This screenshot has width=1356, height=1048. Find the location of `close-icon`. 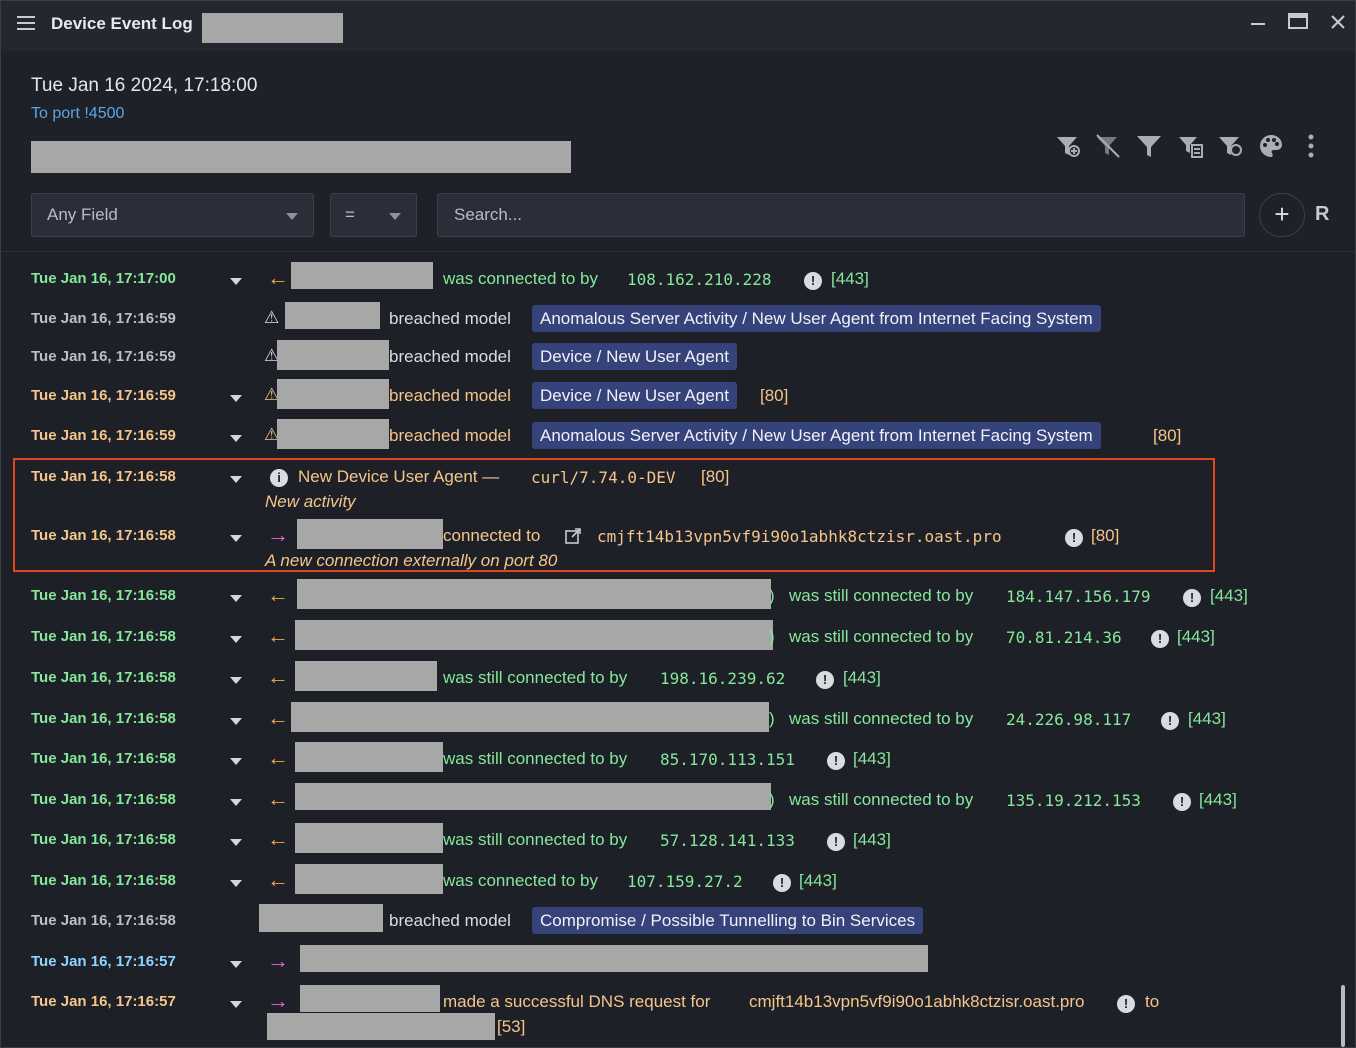

close-icon is located at coordinates (1338, 24).